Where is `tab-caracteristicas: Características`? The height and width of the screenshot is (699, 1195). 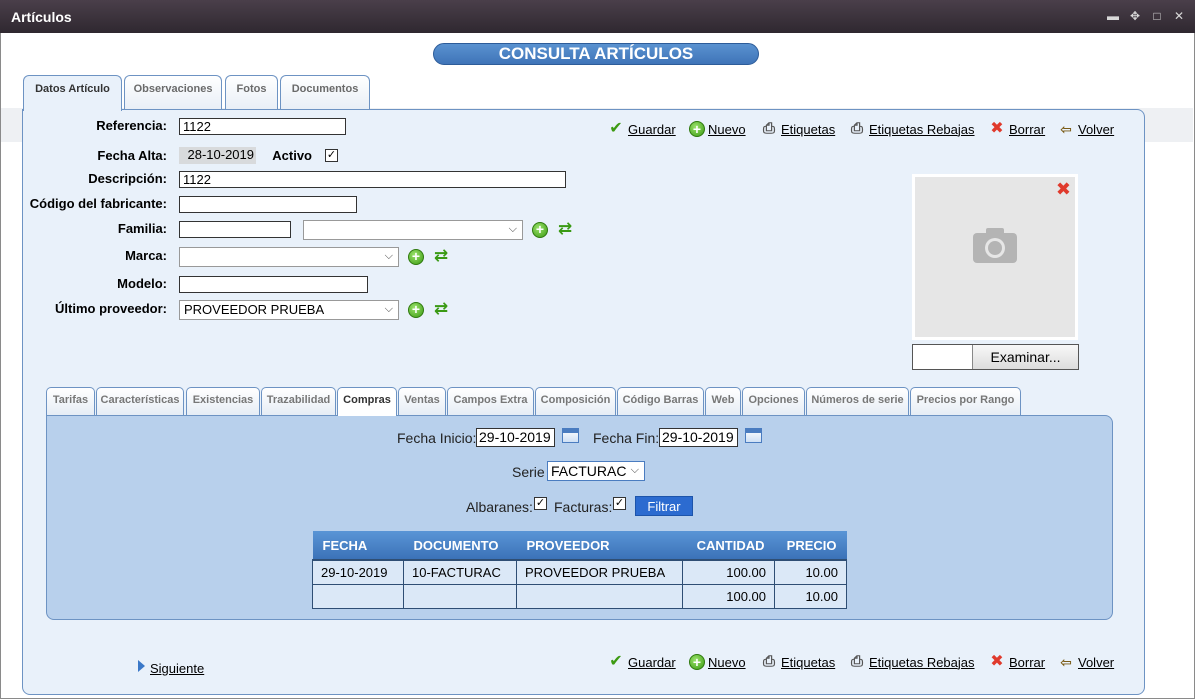 tab-caracteristicas: Características is located at coordinates (140, 401).